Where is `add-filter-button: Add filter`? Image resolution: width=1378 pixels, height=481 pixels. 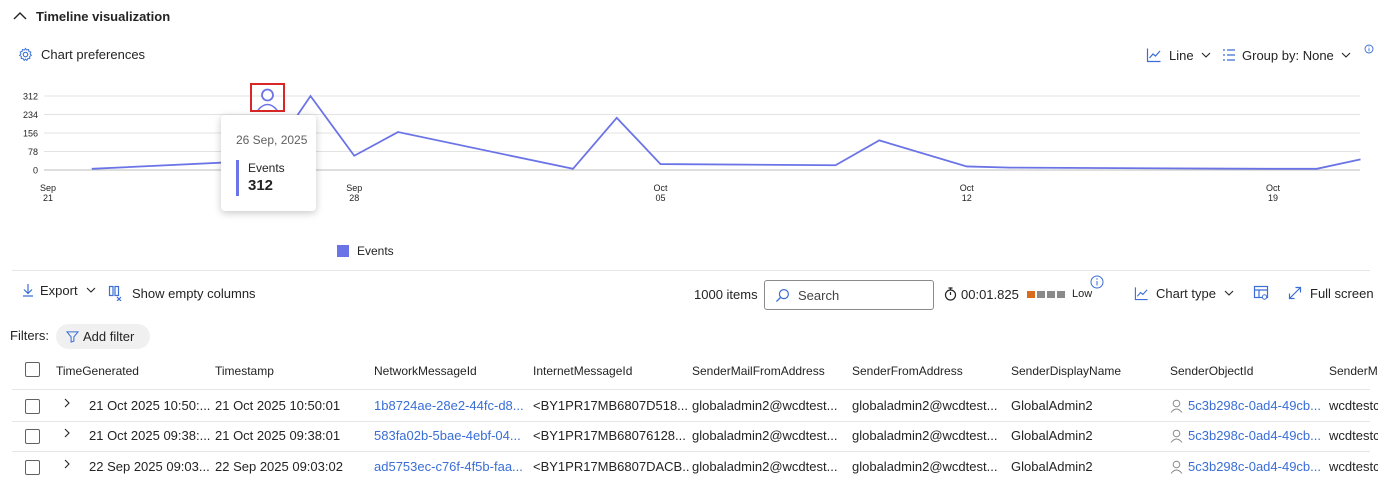
add-filter-button: Add filter is located at coordinates (103, 336).